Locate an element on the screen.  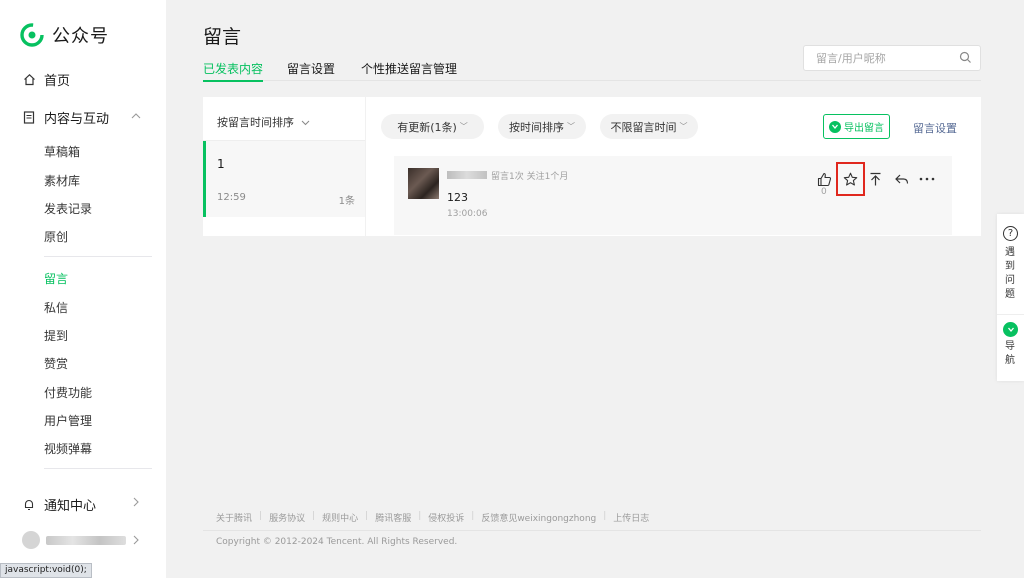
page-title: 留言 is located at coordinates (222, 37).